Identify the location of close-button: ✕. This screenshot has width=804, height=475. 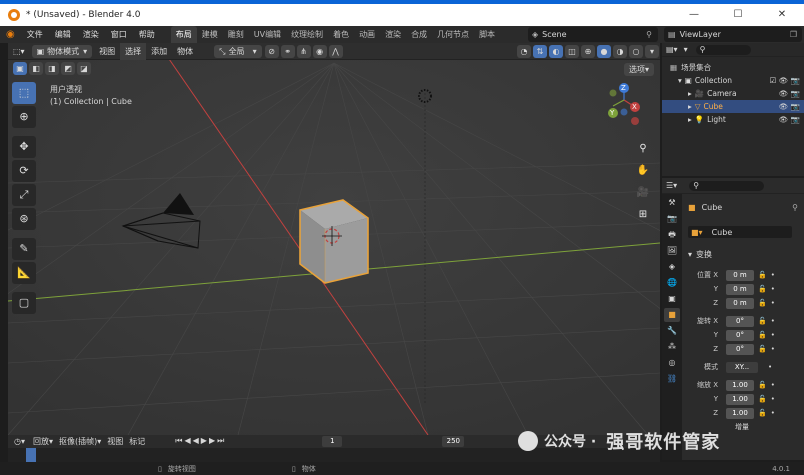
(782, 15).